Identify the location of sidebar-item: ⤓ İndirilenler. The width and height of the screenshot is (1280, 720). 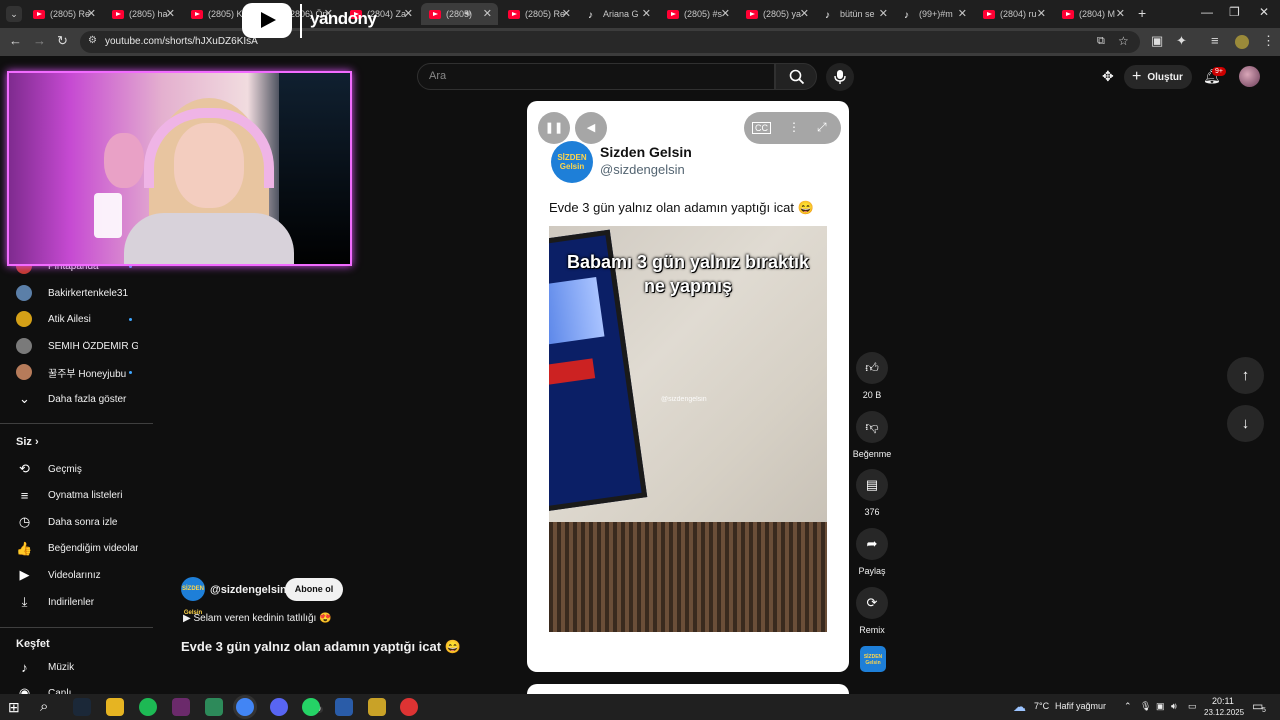
(76, 602).